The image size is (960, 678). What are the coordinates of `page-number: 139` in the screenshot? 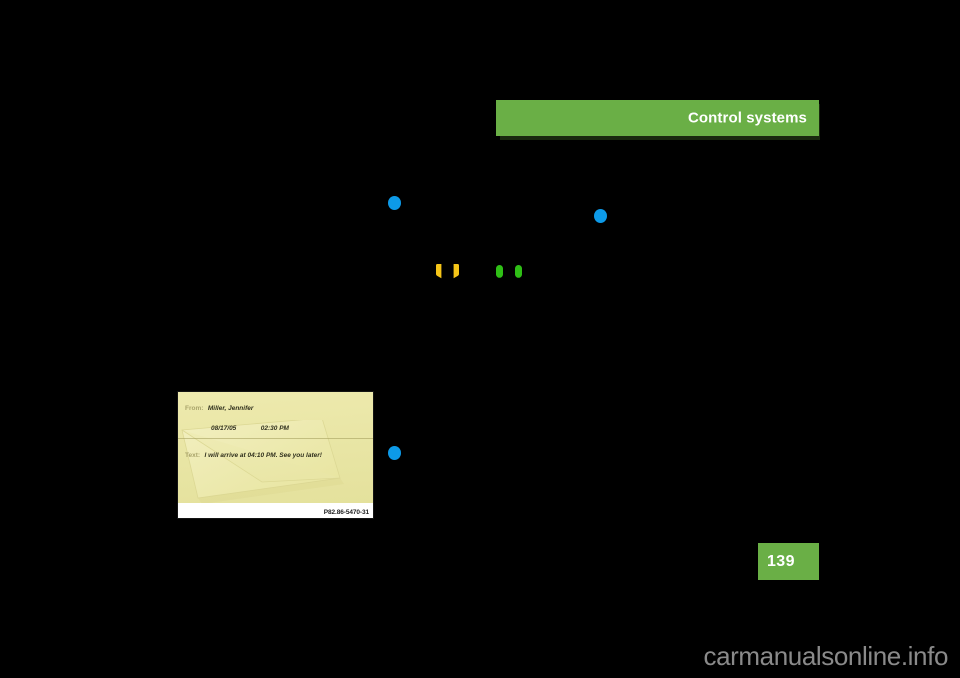 It's located at (781, 561).